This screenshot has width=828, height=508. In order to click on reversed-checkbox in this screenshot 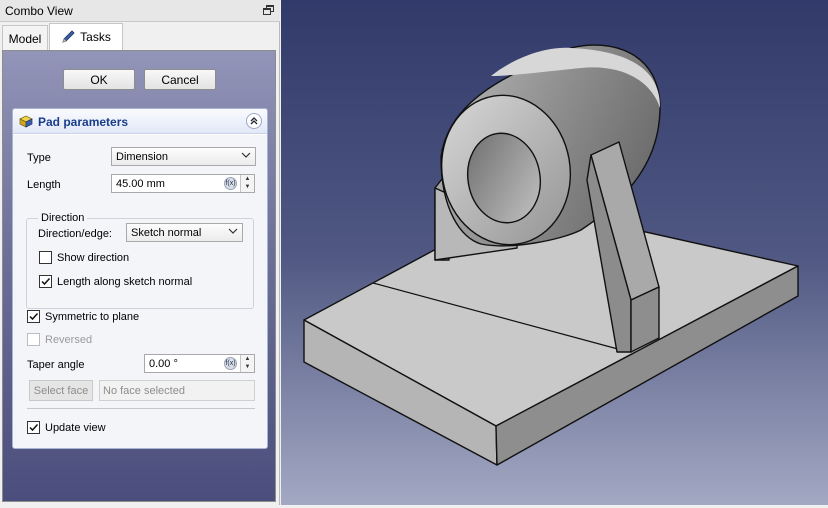, I will do `click(33, 339)`.